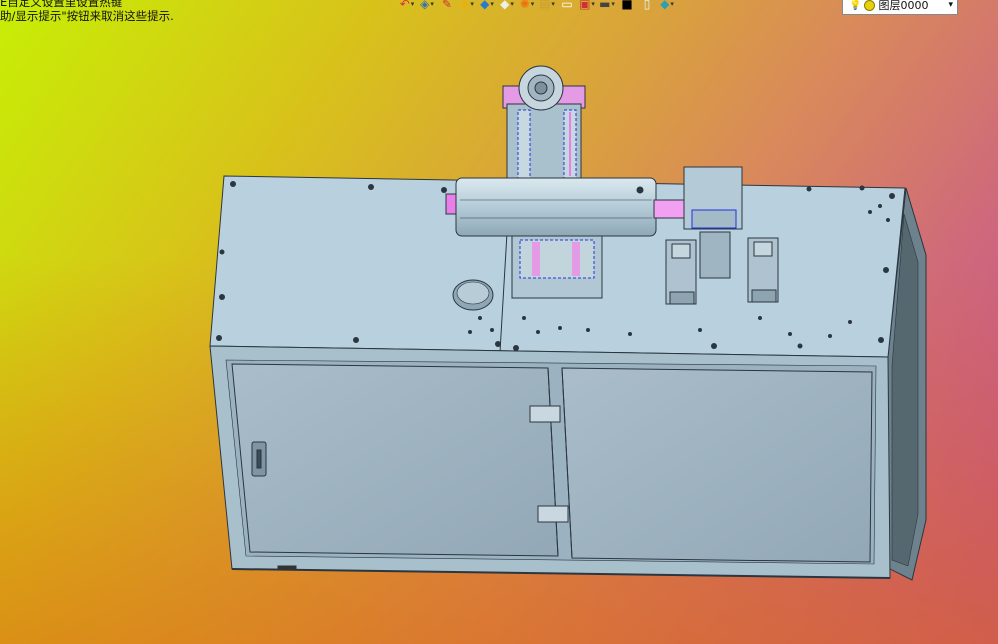 The height and width of the screenshot is (644, 998). Describe the element at coordinates (473, 295) in the screenshot. I see `round-port` at that location.